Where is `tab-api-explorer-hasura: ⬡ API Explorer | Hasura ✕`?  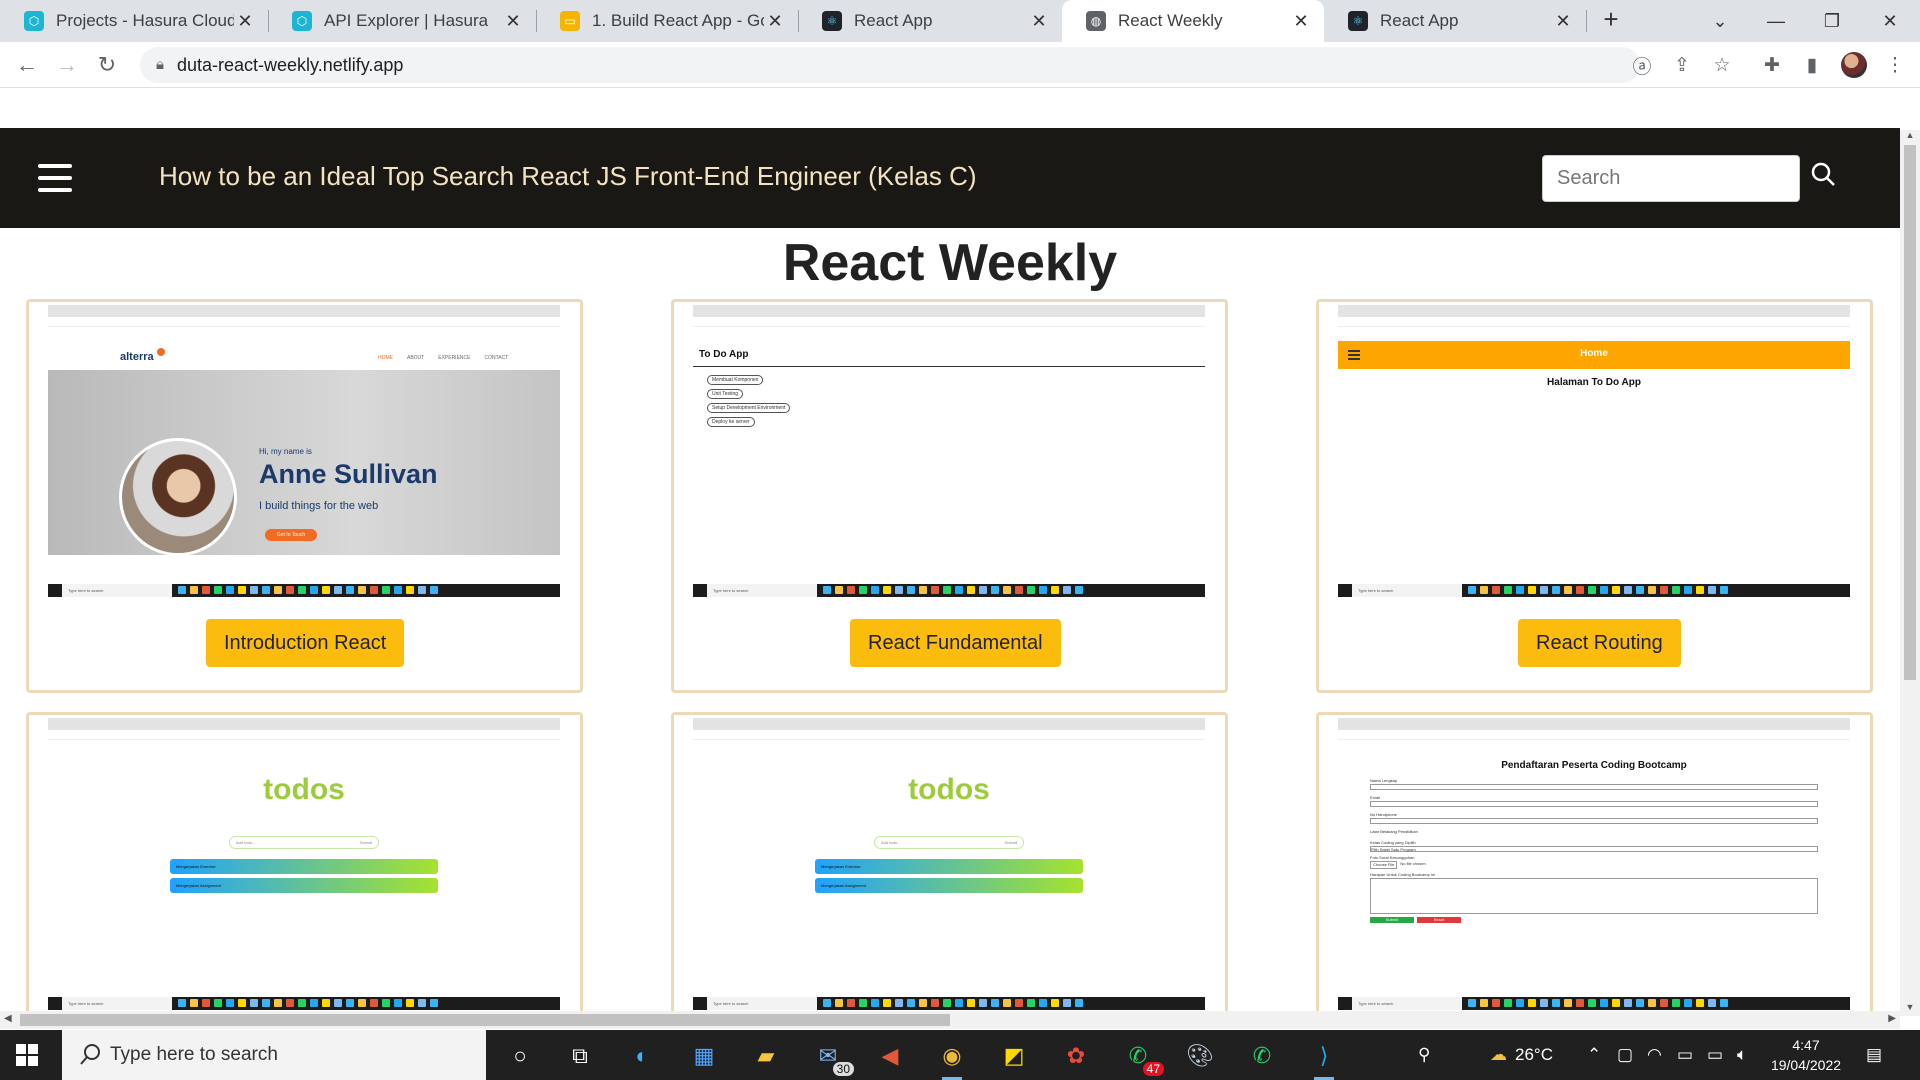 tab-api-explorer-hasura: ⬡ API Explorer | Hasura ✕ is located at coordinates (402, 21).